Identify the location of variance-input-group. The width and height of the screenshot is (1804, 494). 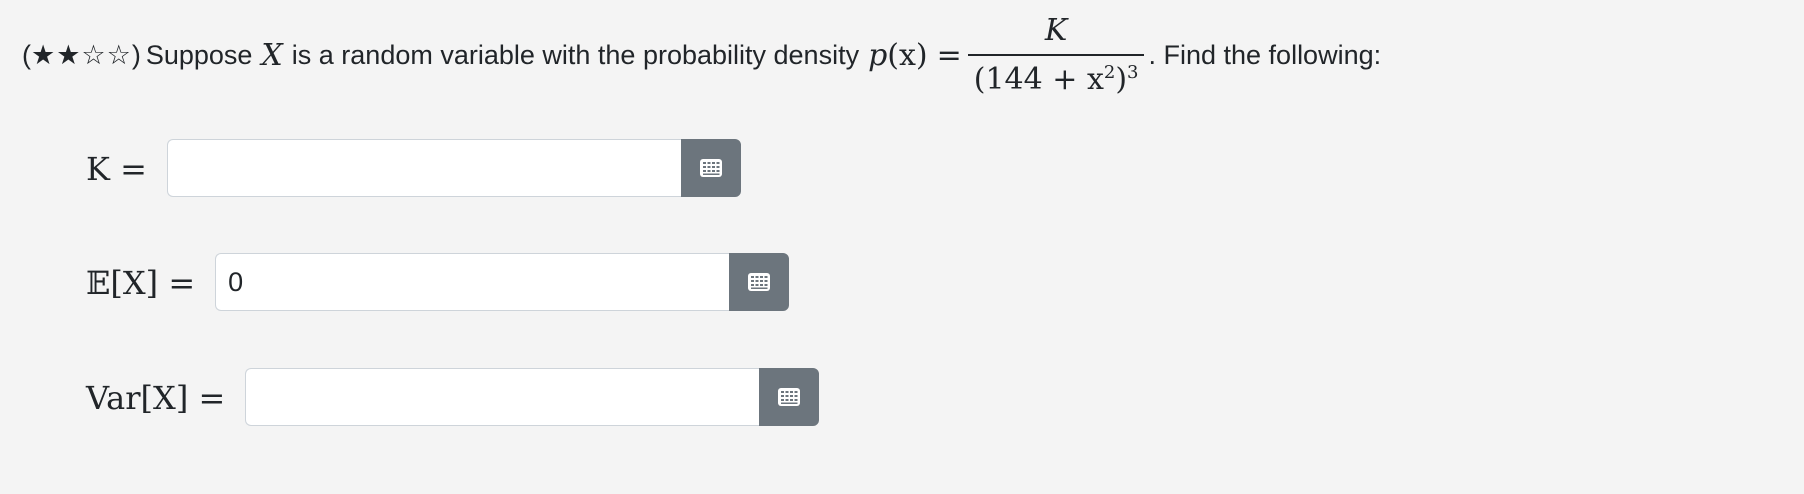
(532, 398).